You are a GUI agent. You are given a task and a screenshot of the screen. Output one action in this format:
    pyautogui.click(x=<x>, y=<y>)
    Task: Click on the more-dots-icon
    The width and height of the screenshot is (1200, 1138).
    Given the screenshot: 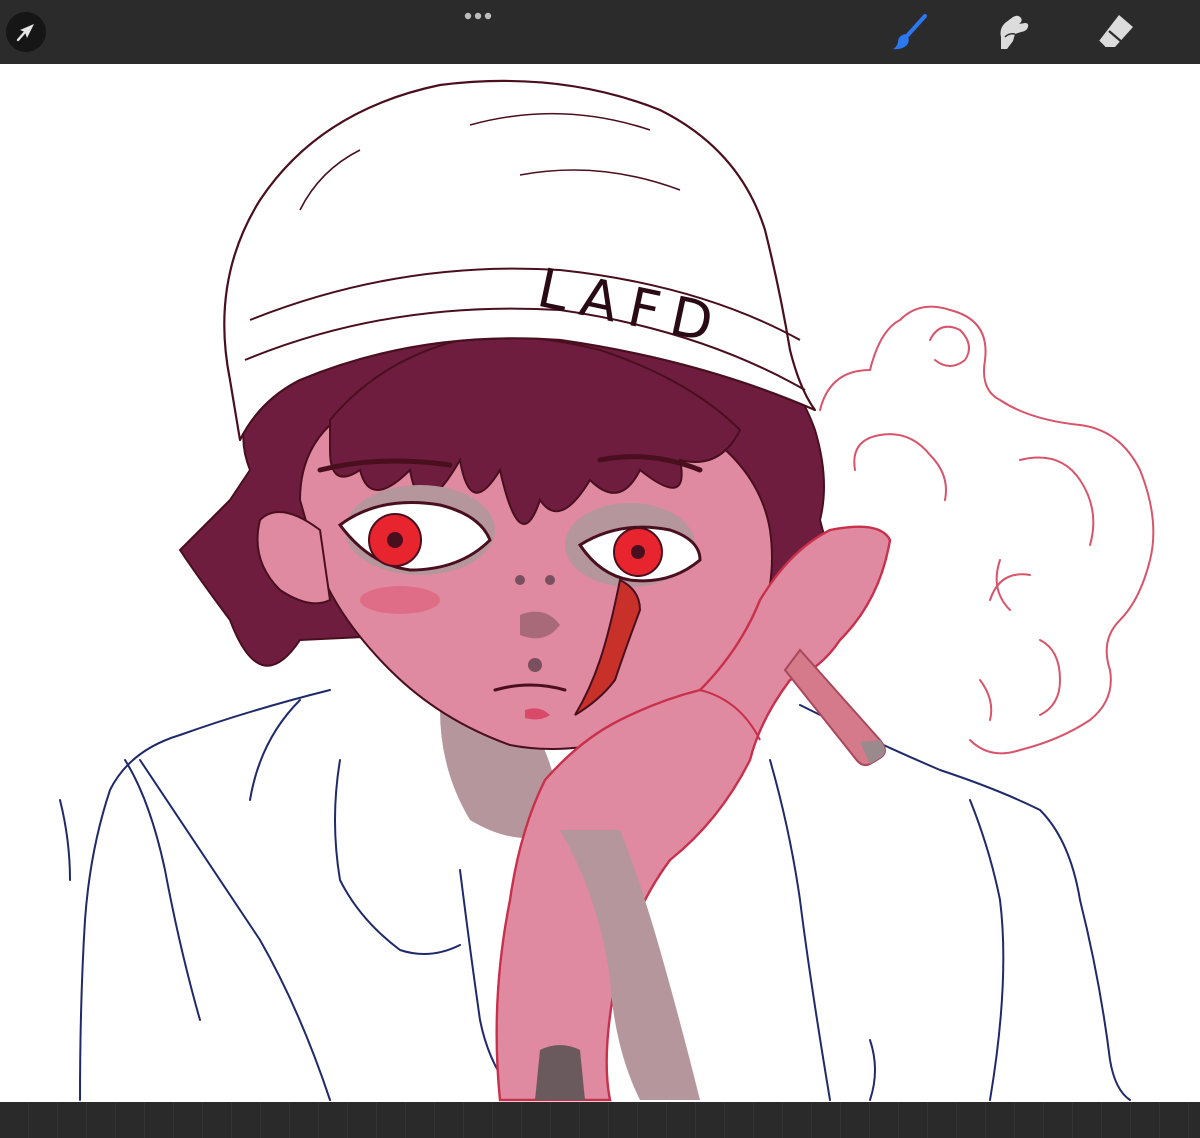 What is the action you would take?
    pyautogui.click(x=478, y=16)
    